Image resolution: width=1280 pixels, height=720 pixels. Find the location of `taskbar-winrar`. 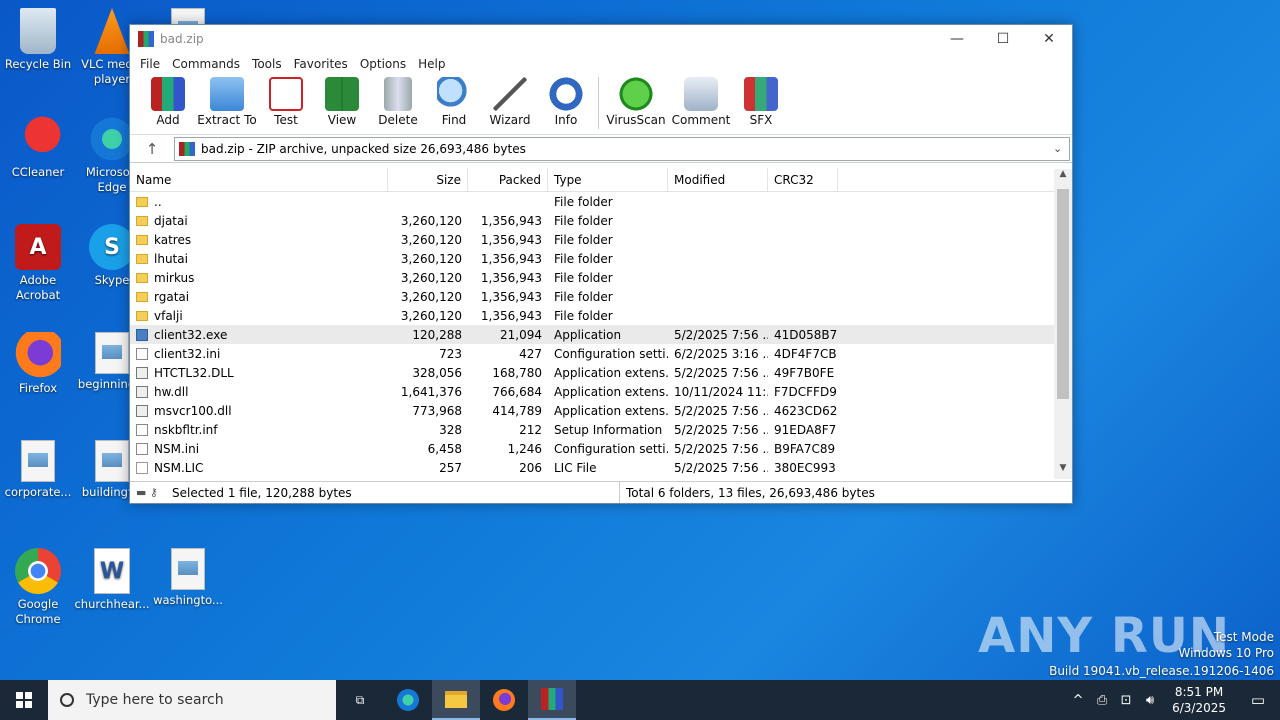

taskbar-winrar is located at coordinates (552, 700).